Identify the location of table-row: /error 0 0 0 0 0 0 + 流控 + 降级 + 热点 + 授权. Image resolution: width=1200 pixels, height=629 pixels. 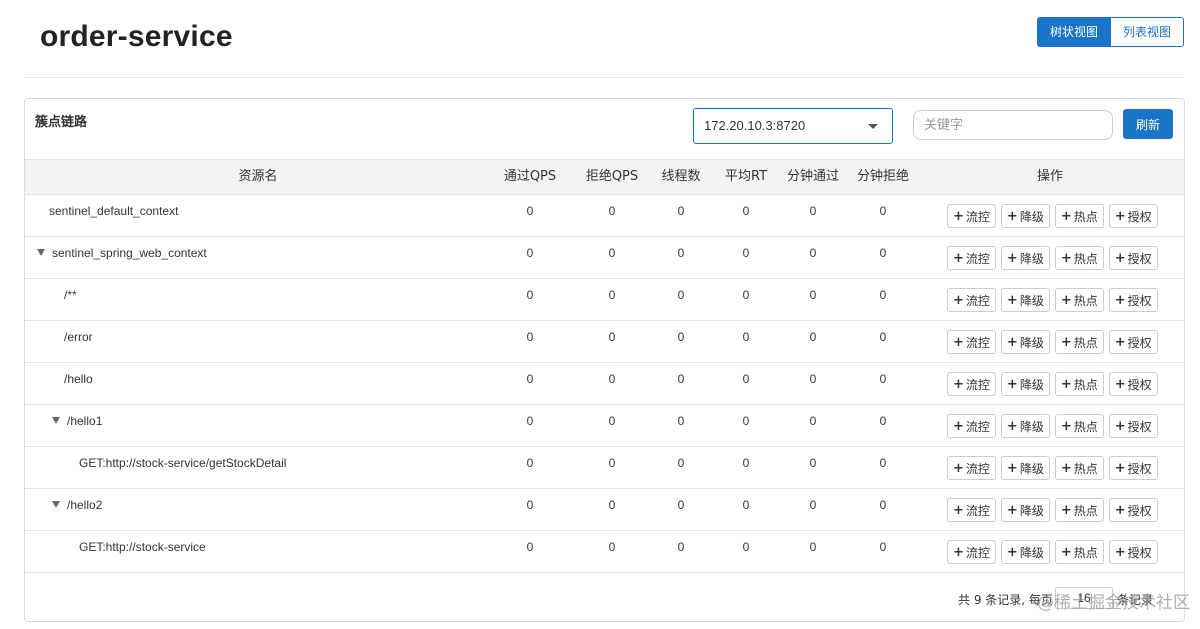
(604, 342).